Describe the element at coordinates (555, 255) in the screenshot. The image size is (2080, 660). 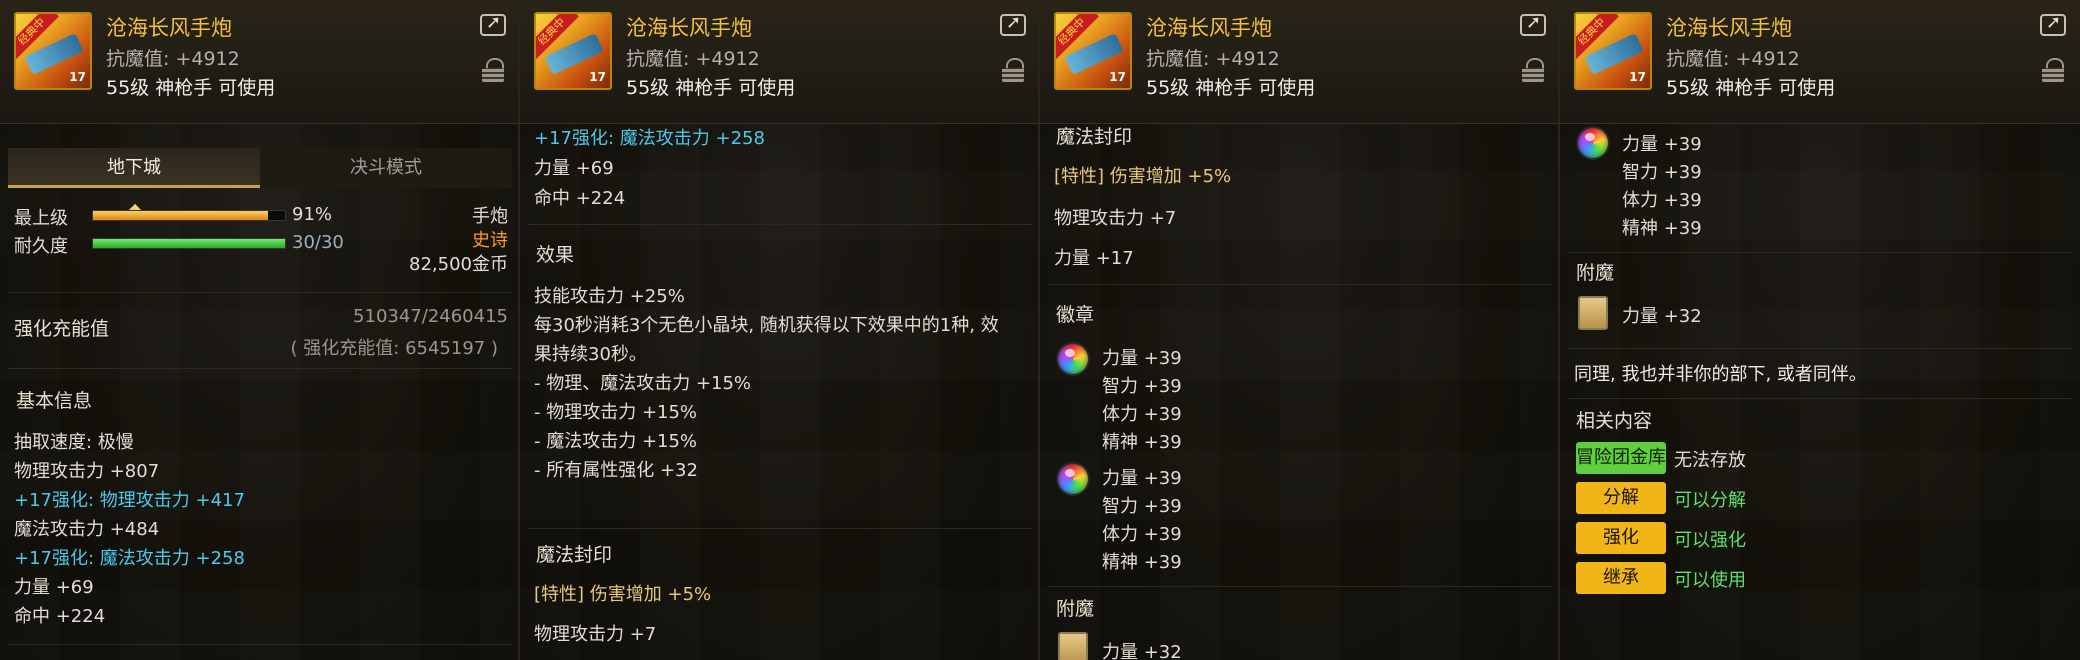
I see `effect-title: 效果` at that location.